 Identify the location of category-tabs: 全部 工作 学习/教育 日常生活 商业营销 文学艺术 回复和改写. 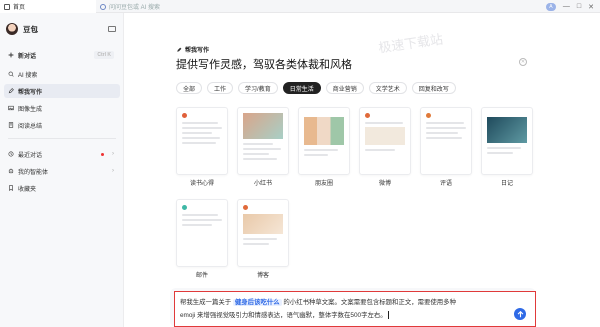
(316, 88).